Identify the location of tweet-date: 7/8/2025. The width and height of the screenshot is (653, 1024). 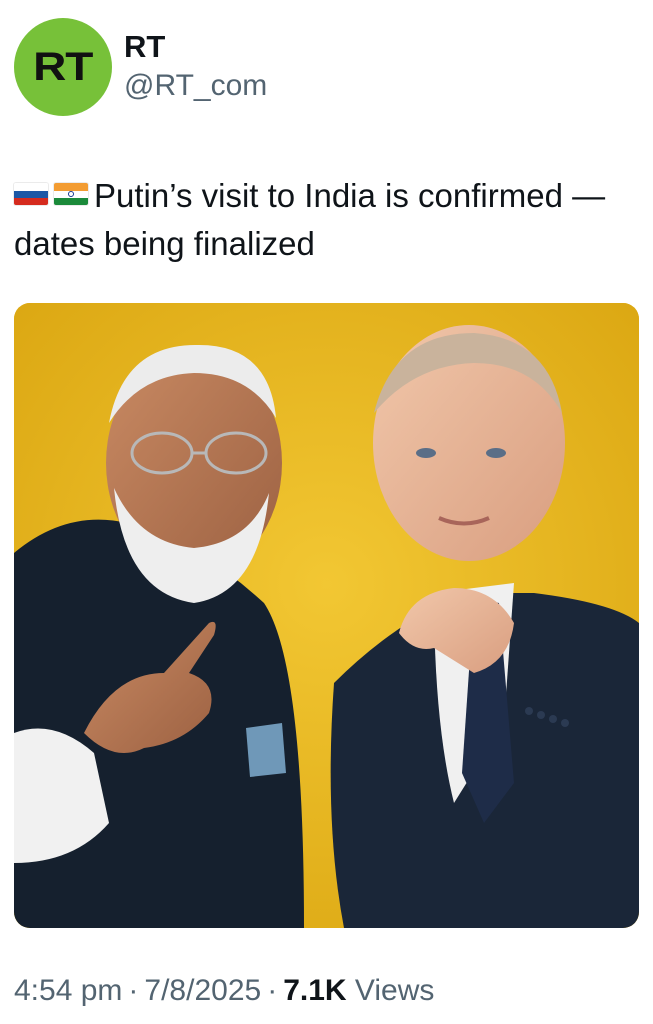
(202, 990).